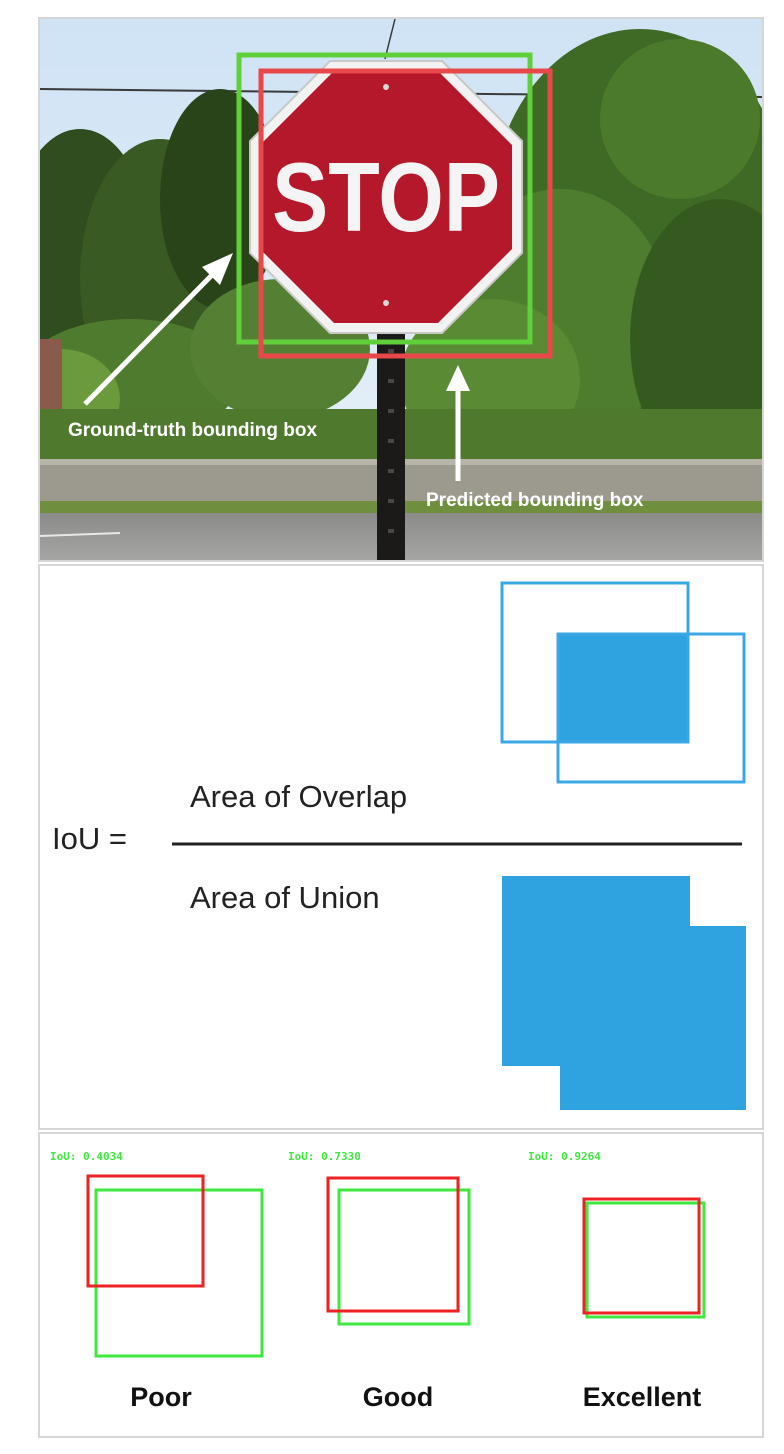 Image resolution: width=784 pixels, height=1454 pixels. I want to click on rating-label: Good, so click(398, 1397).